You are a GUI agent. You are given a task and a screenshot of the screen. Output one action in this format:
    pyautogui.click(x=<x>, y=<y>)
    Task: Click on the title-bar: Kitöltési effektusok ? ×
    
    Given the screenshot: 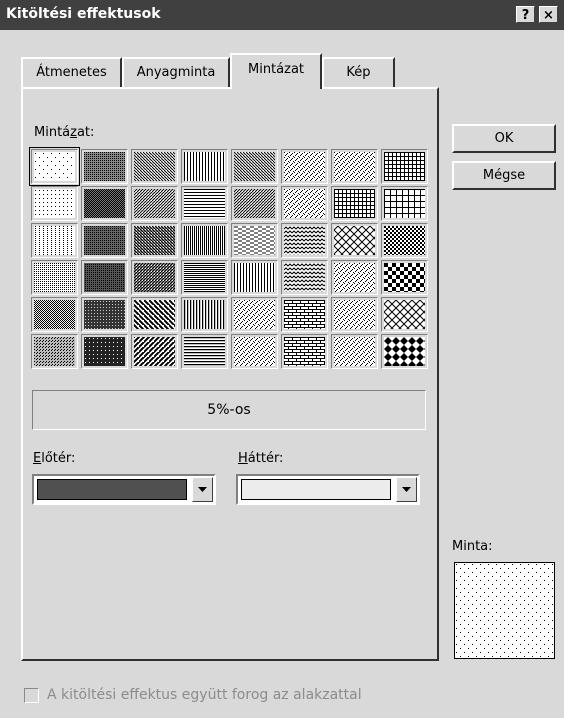 What is the action you would take?
    pyautogui.click(x=282, y=15)
    